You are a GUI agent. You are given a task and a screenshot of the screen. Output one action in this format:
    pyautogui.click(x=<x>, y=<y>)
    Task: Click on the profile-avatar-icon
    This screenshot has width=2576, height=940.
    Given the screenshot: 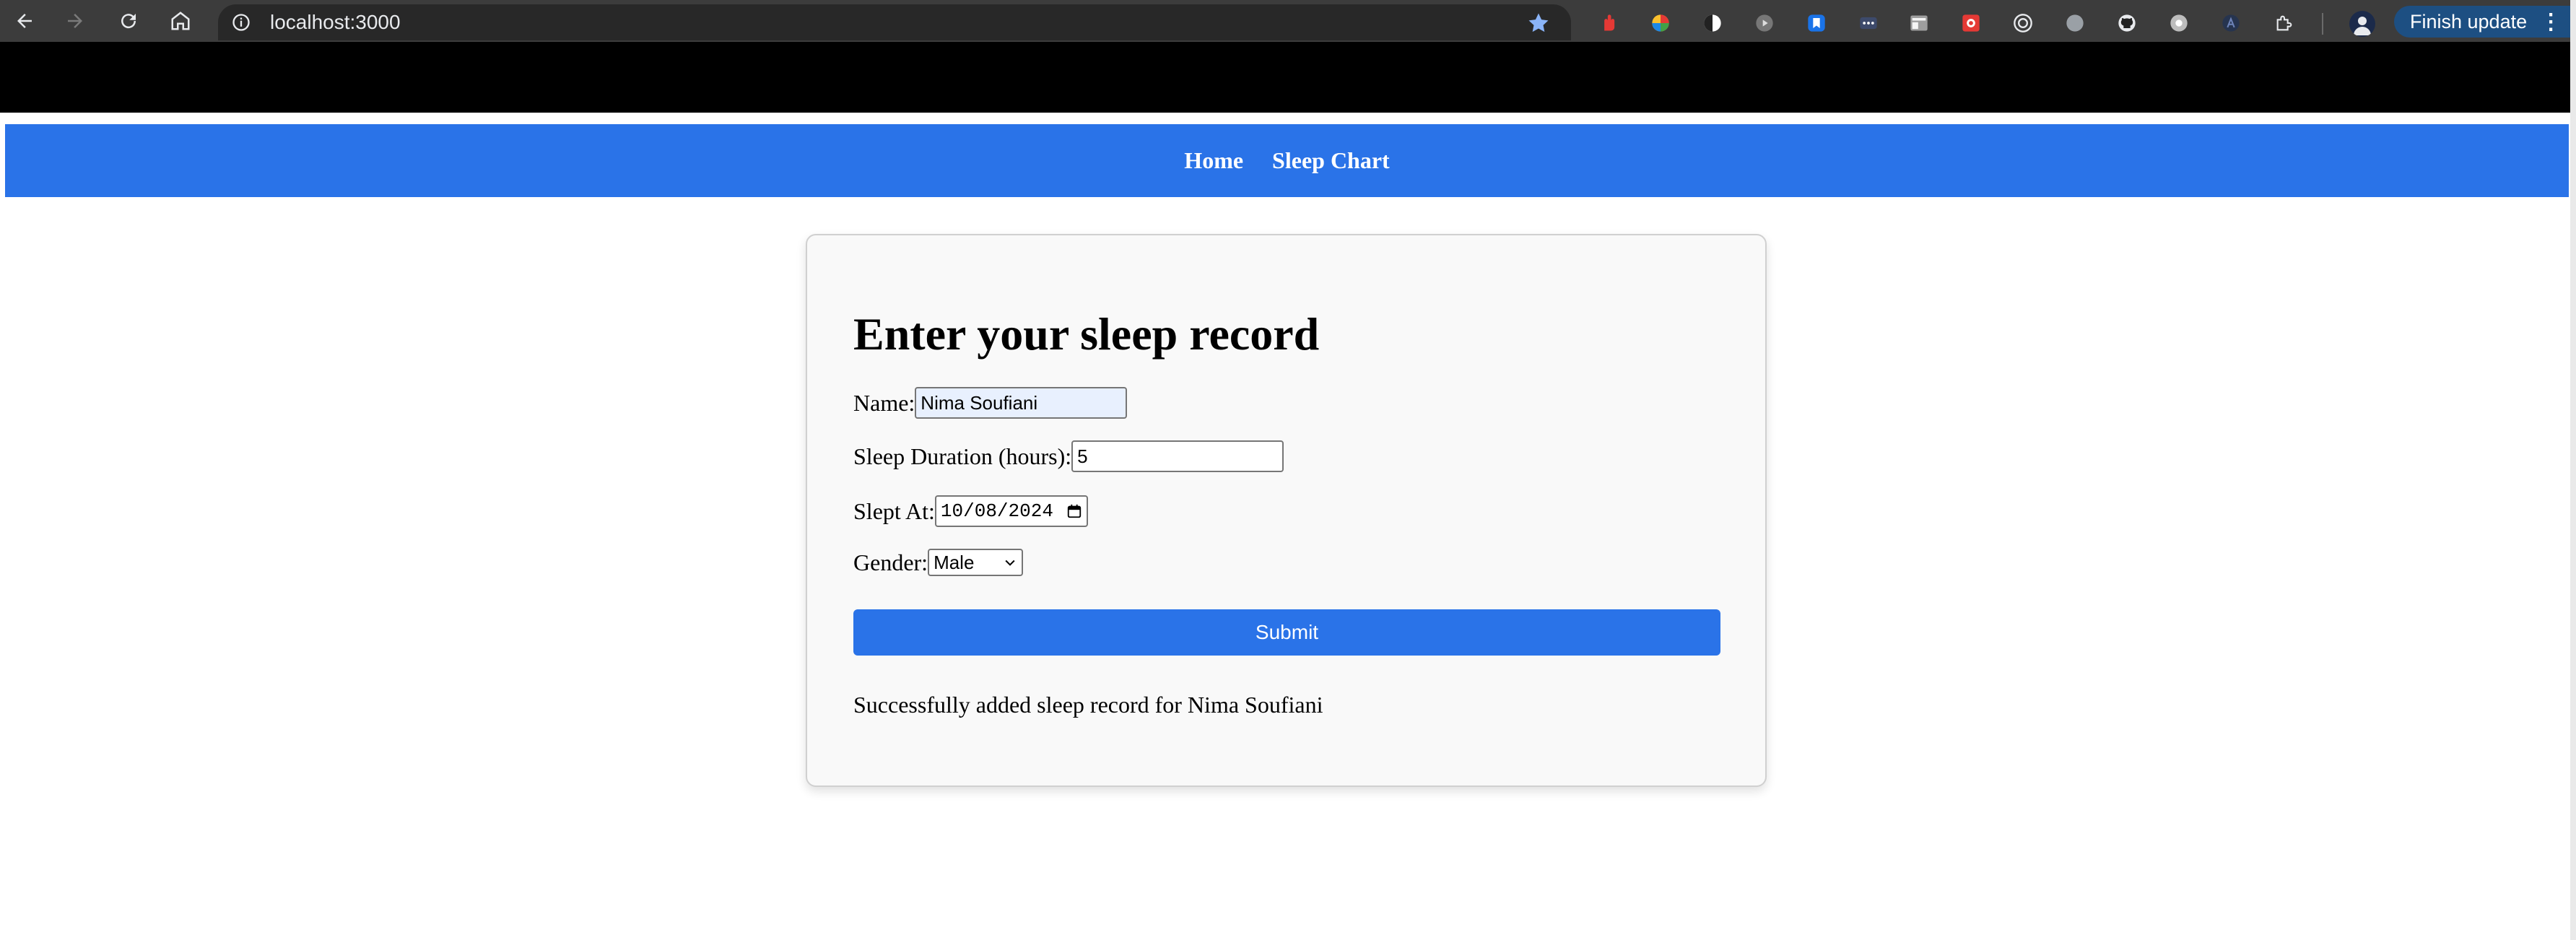 What is the action you would take?
    pyautogui.click(x=2362, y=26)
    